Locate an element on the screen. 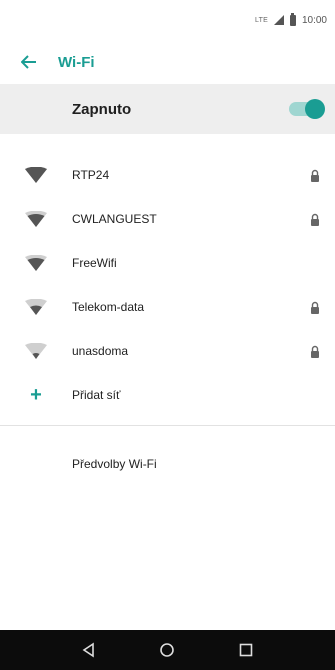  network-name: FreeWifi is located at coordinates (94, 263).